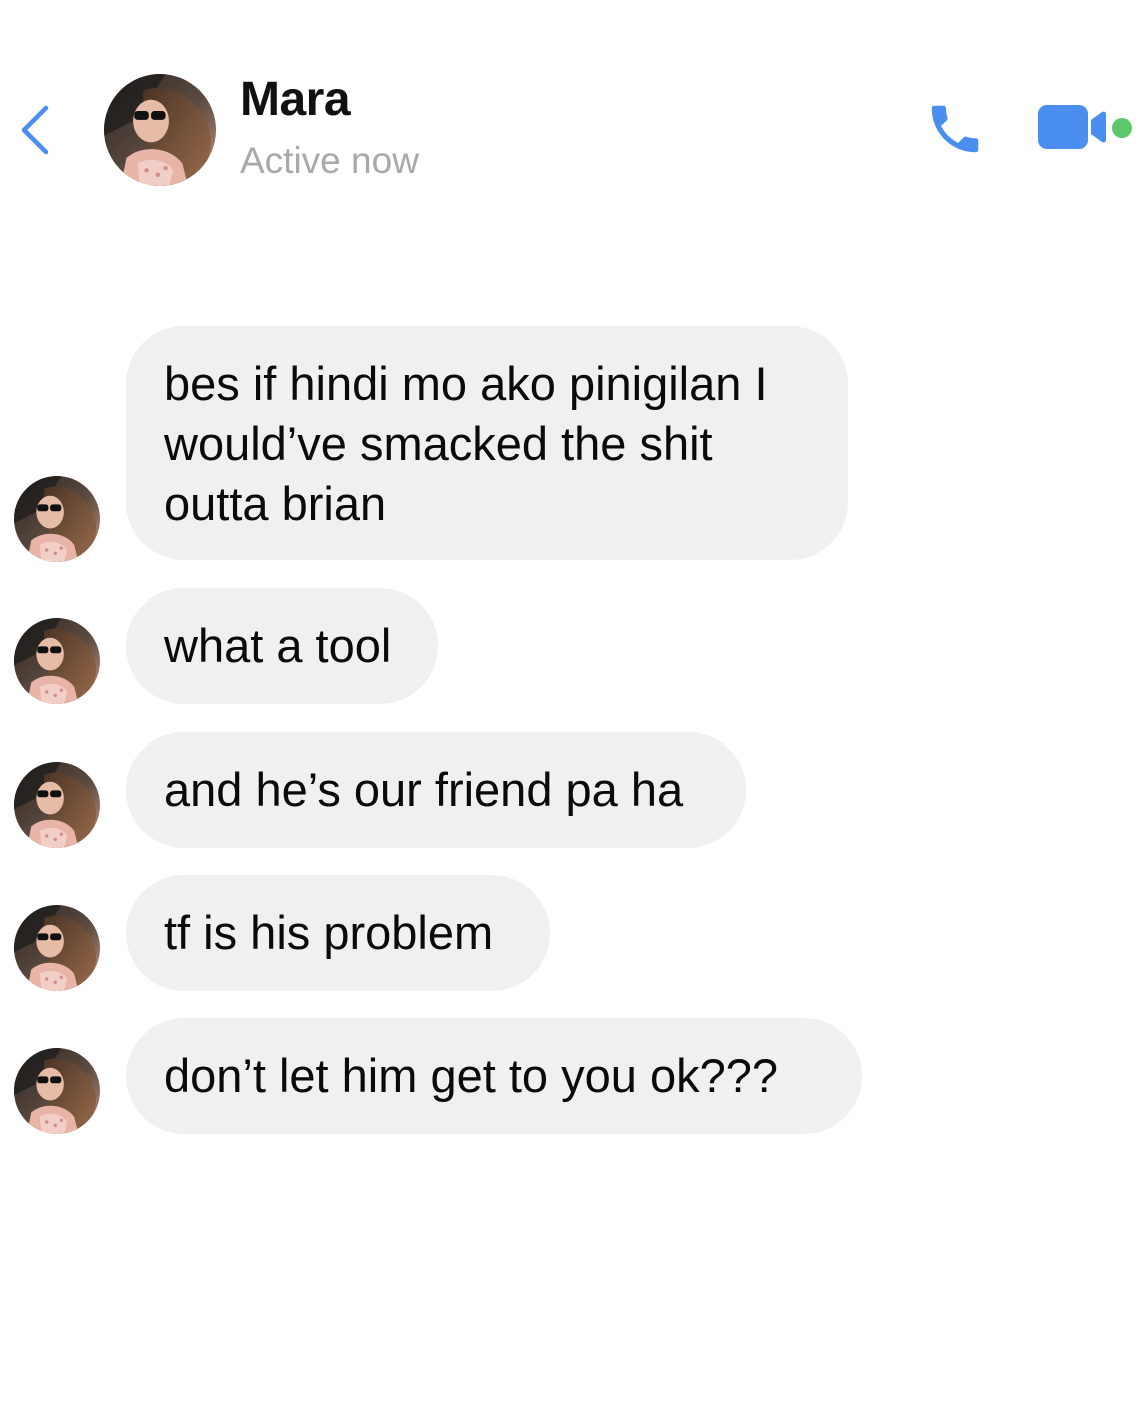 The image size is (1142, 1420). What do you see at coordinates (494, 1076) in the screenshot?
I see `message-bubble: don’t let him get to you ok???` at bounding box center [494, 1076].